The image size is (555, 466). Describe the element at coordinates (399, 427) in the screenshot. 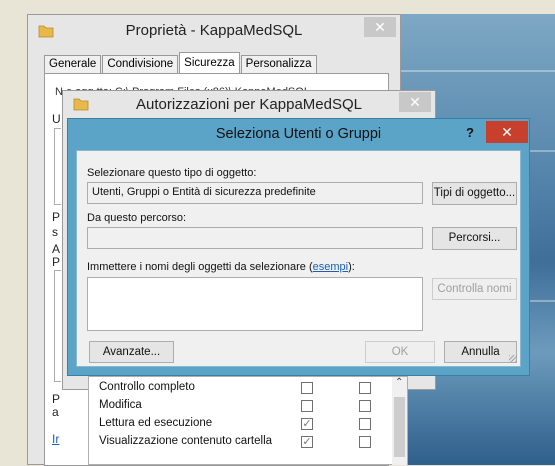

I see `scrollbar-thumb` at that location.